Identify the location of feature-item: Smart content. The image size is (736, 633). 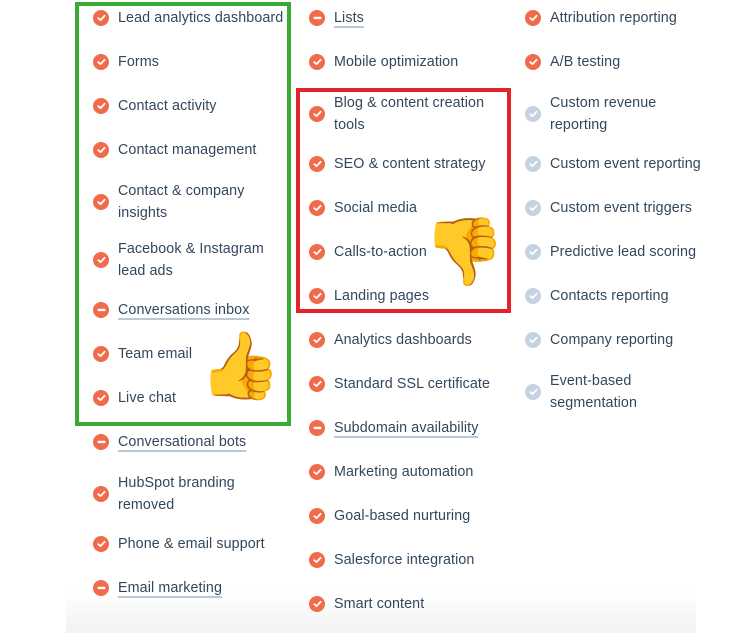
(409, 604).